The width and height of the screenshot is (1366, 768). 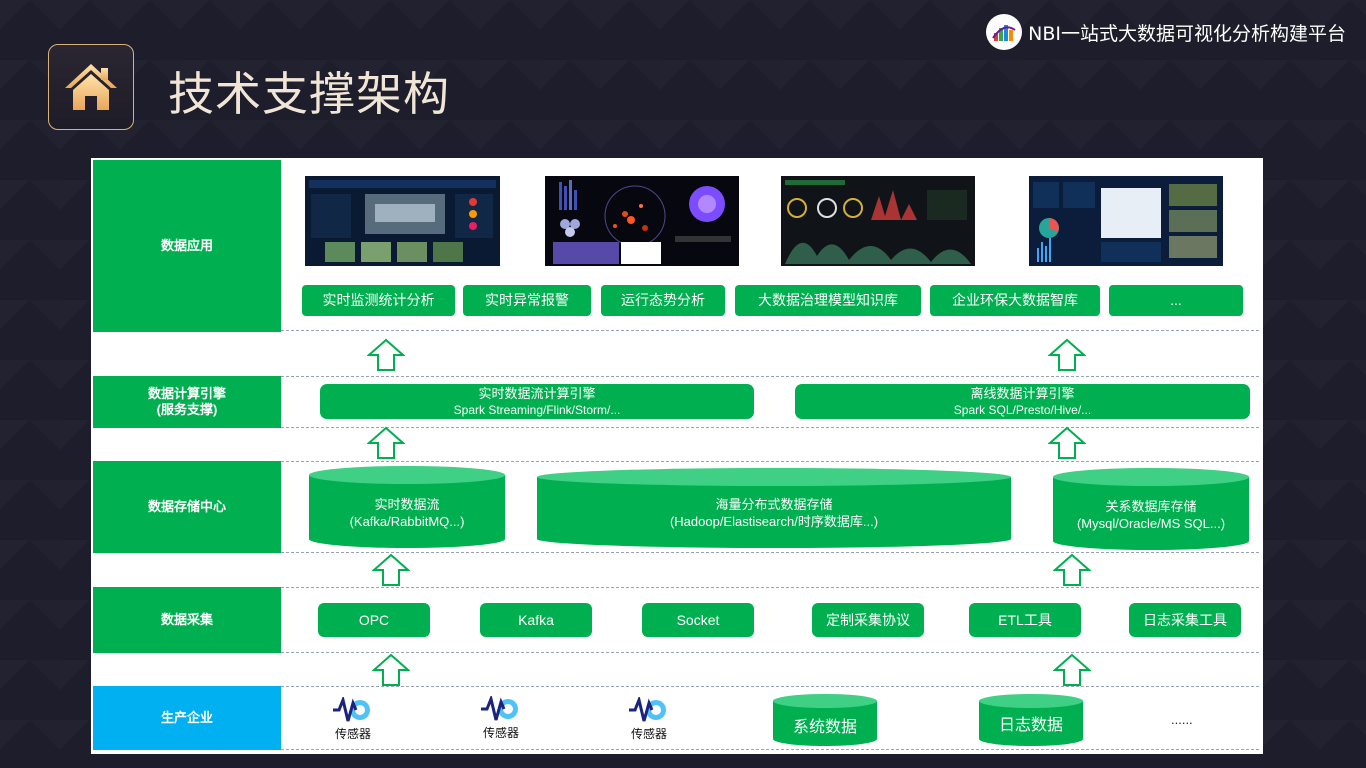 I want to click on app-button-alarm: 实时异常报警, so click(x=527, y=300).